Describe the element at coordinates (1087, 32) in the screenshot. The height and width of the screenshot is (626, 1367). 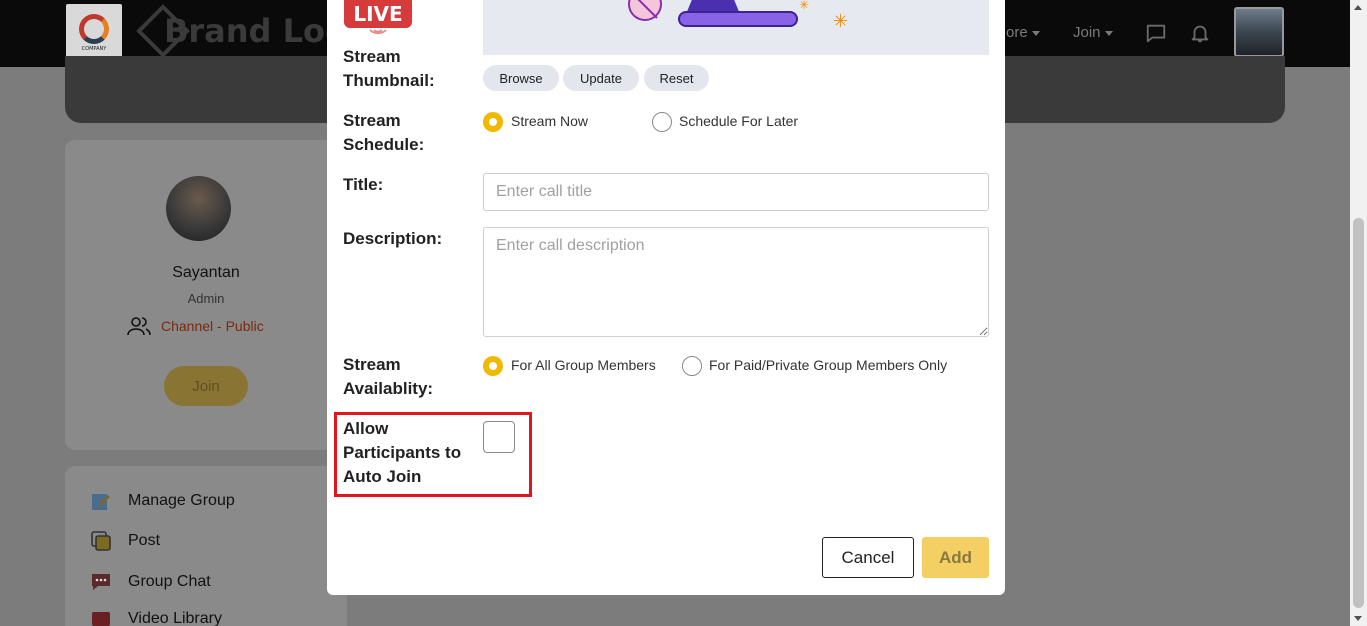
I see `nav-join-label: Join` at that location.